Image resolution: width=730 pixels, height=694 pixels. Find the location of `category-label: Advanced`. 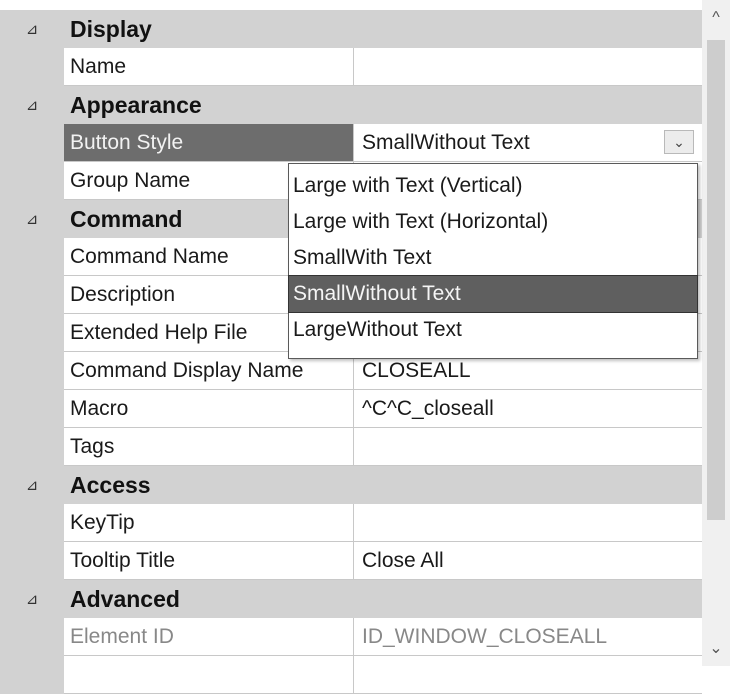

category-label: Advanced is located at coordinates (125, 599).